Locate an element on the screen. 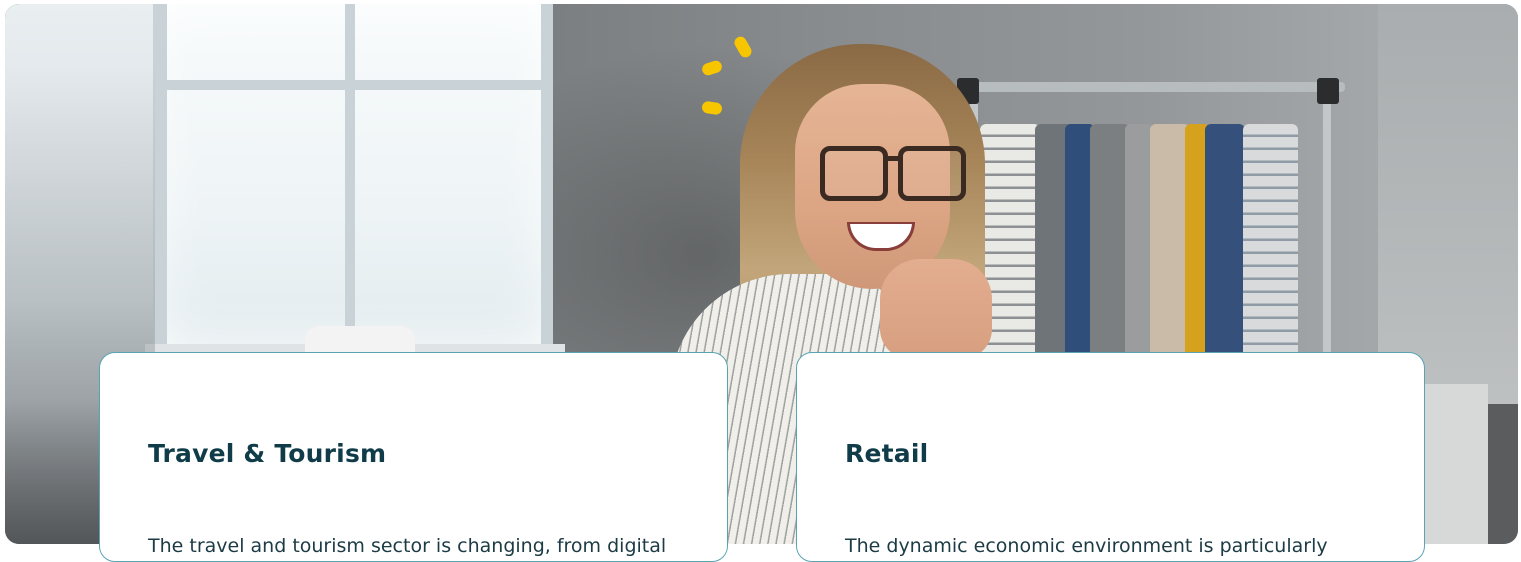 Image resolution: width=1521 pixels, height=562 pixels. clothes-rack-cap is located at coordinates (1328, 91).